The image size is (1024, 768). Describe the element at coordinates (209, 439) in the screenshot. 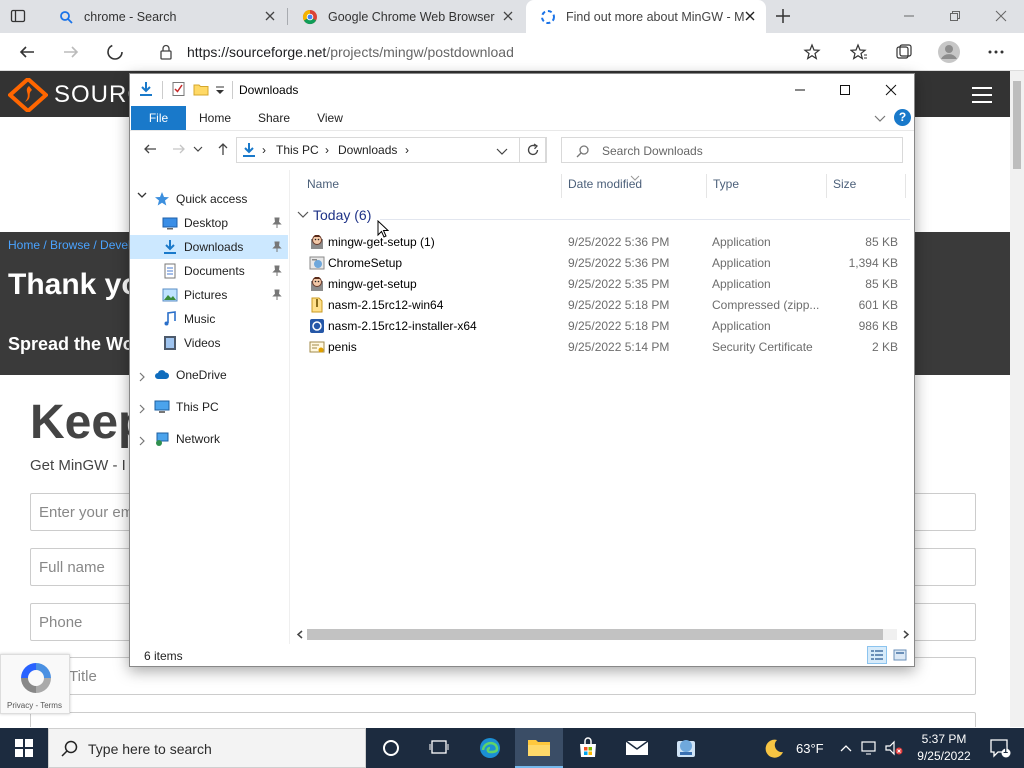

I see `nav-network: Network` at that location.